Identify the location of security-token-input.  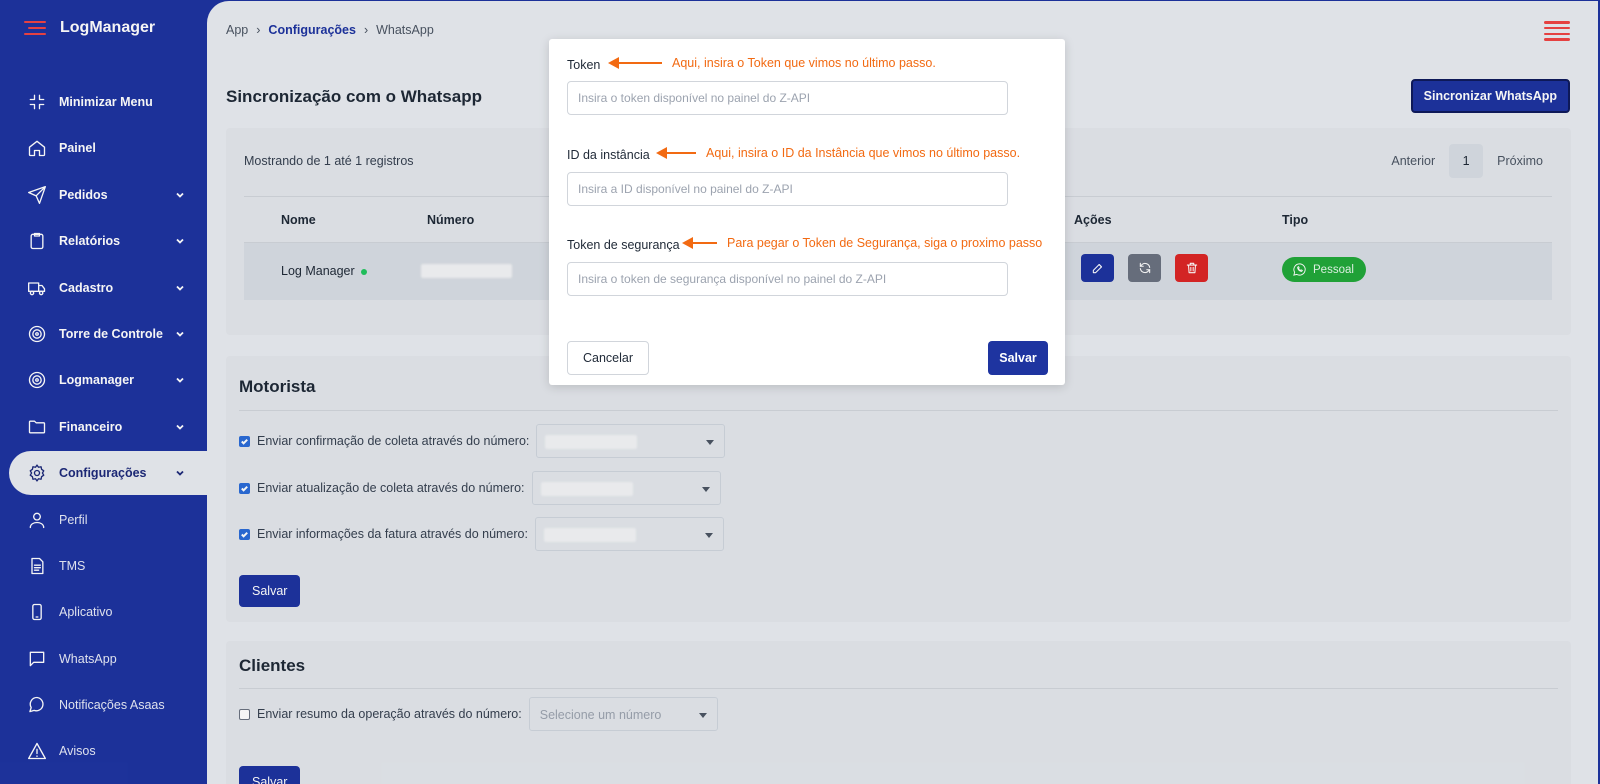
(787, 279).